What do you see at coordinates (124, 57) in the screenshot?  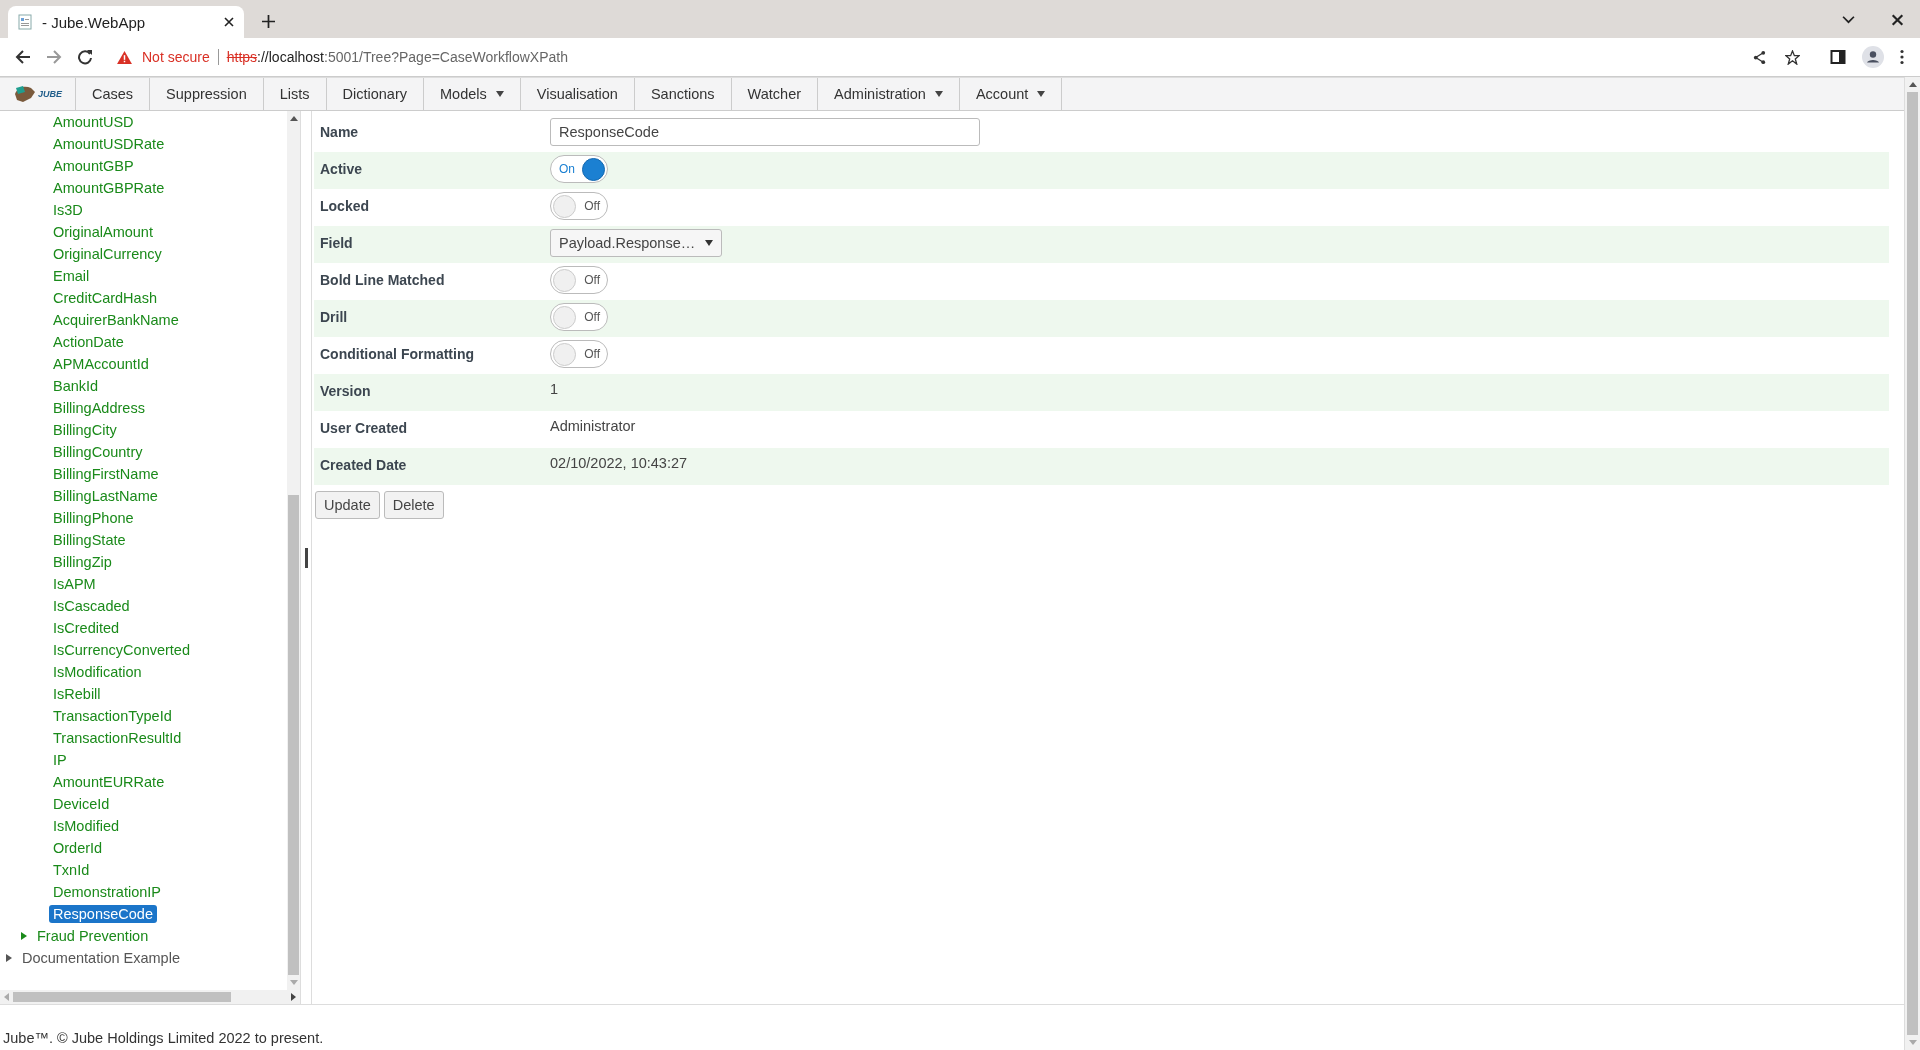 I see `warning-icon` at bounding box center [124, 57].